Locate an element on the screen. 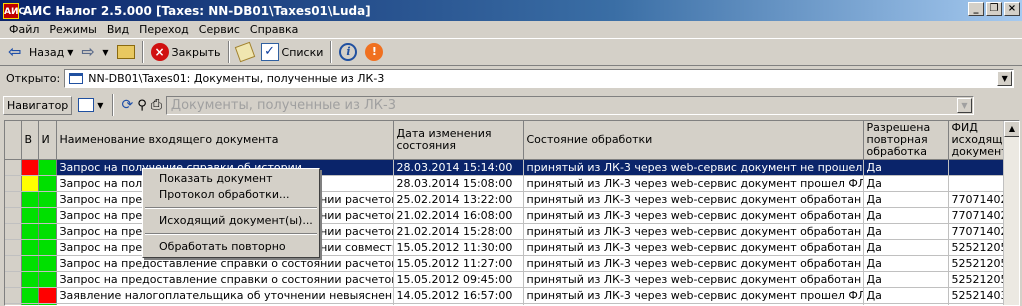 This screenshot has height=306, width=1022. row-indicator-header is located at coordinates (13, 140).